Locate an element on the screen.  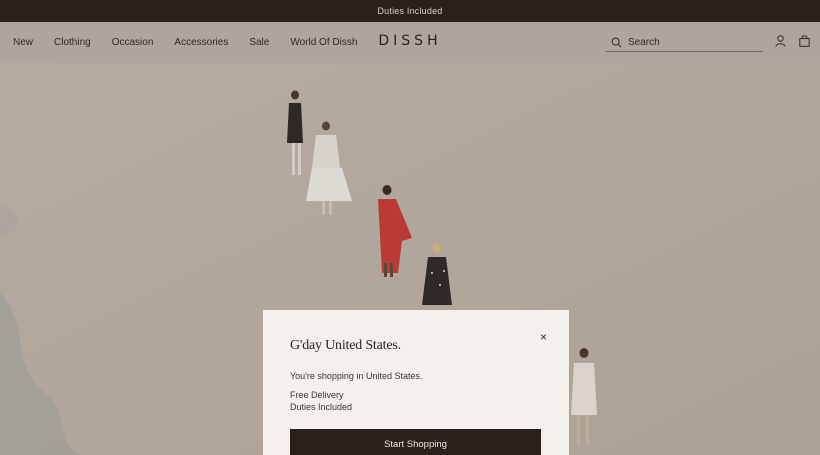
nav-new: New is located at coordinates (23, 42).